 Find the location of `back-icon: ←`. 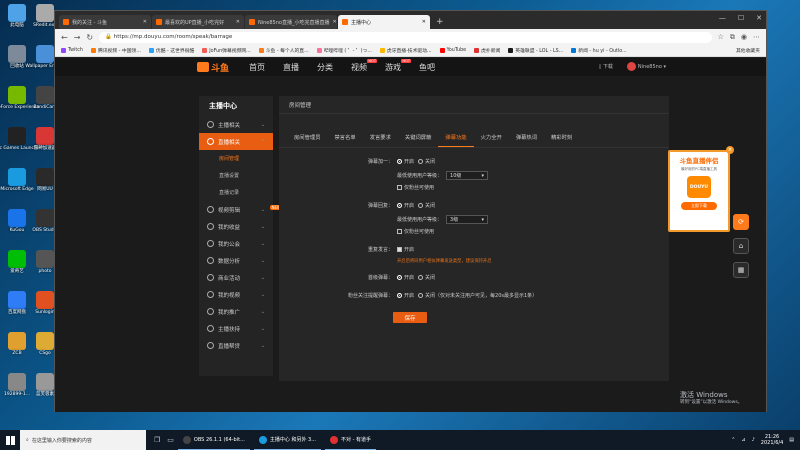

back-icon: ← is located at coordinates (64, 37).